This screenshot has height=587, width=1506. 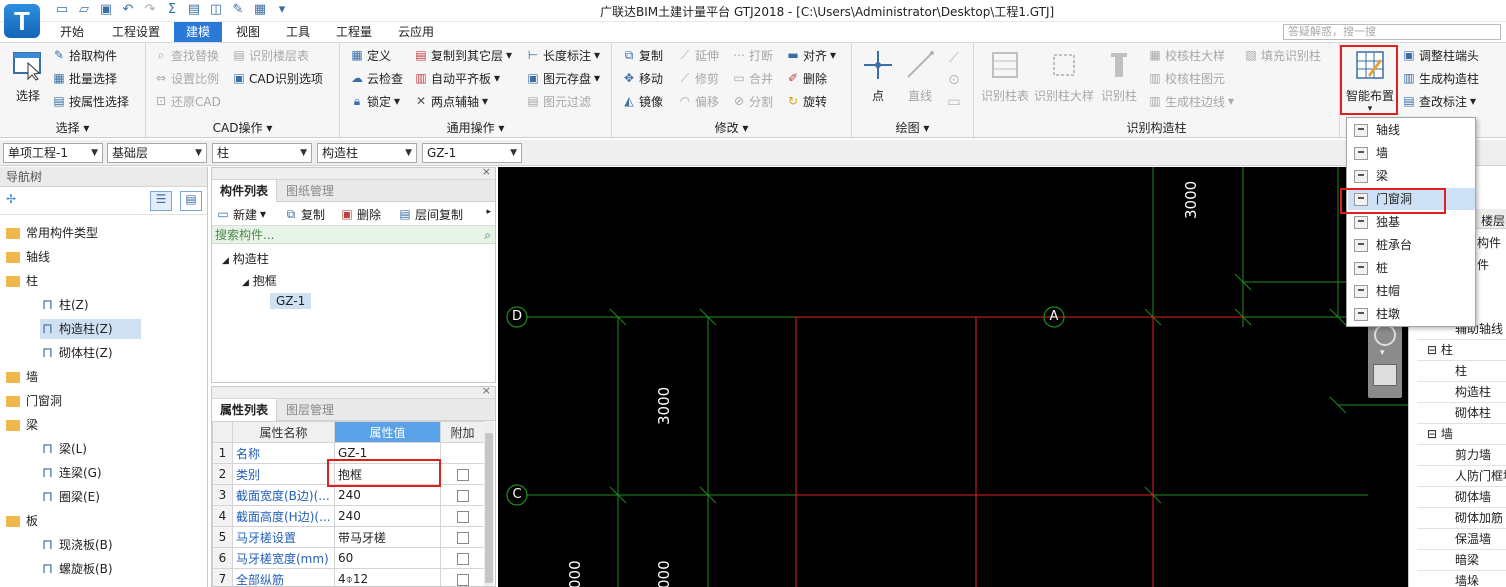 What do you see at coordinates (1411, 153) in the screenshot?
I see `smart-menu-item: 墙` at bounding box center [1411, 153].